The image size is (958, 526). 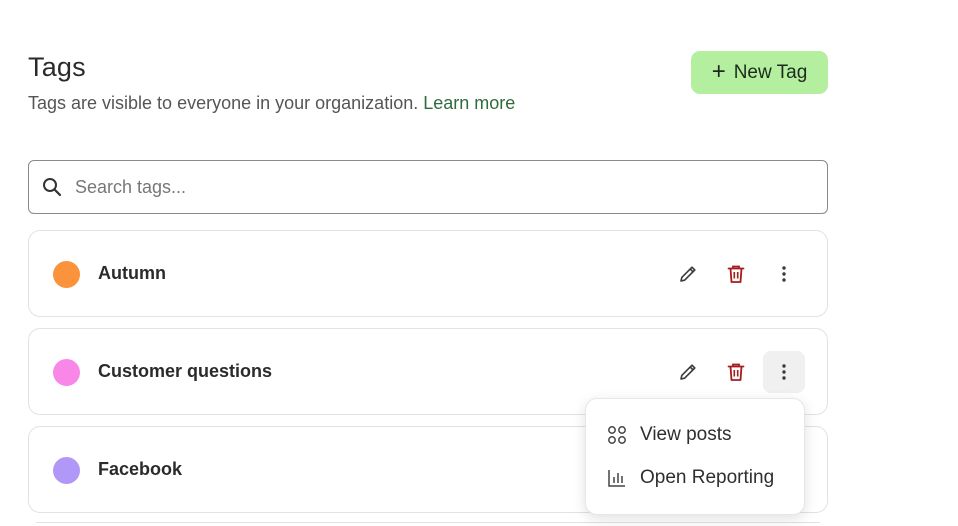 What do you see at coordinates (57, 67) in the screenshot?
I see `page-title: Tags` at bounding box center [57, 67].